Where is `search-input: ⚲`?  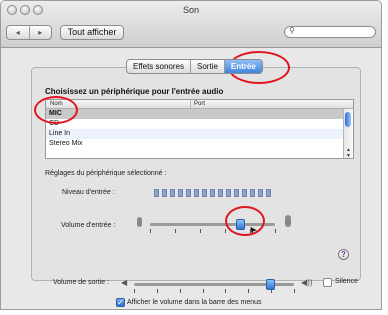 search-input: ⚲ is located at coordinates (330, 32).